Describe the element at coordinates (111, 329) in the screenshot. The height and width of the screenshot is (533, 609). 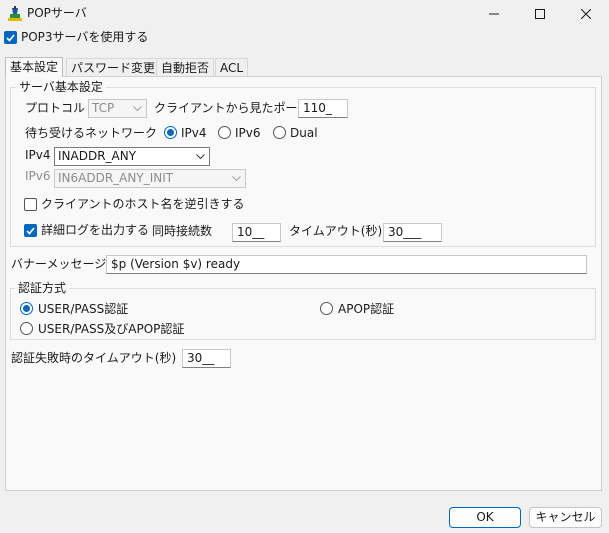
I see `auth-both-label: USER/PASS及びAPOP認証` at that location.